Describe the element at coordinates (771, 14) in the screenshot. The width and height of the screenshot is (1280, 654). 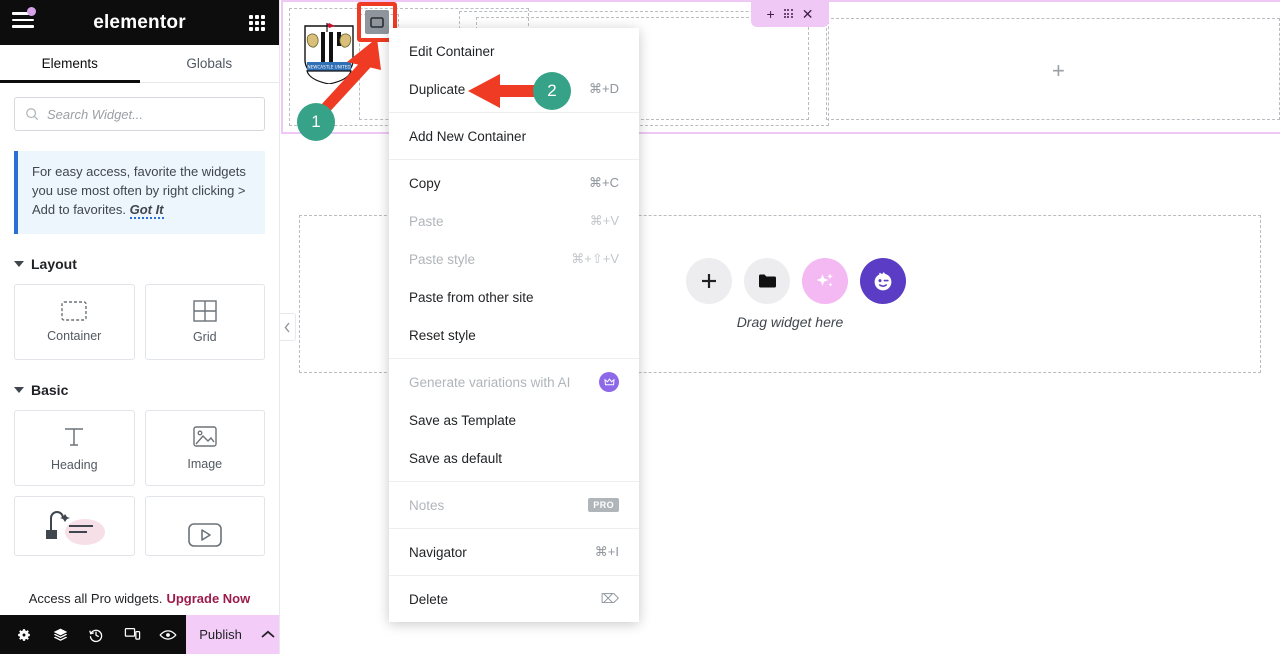
I see `add-section-button: +` at that location.